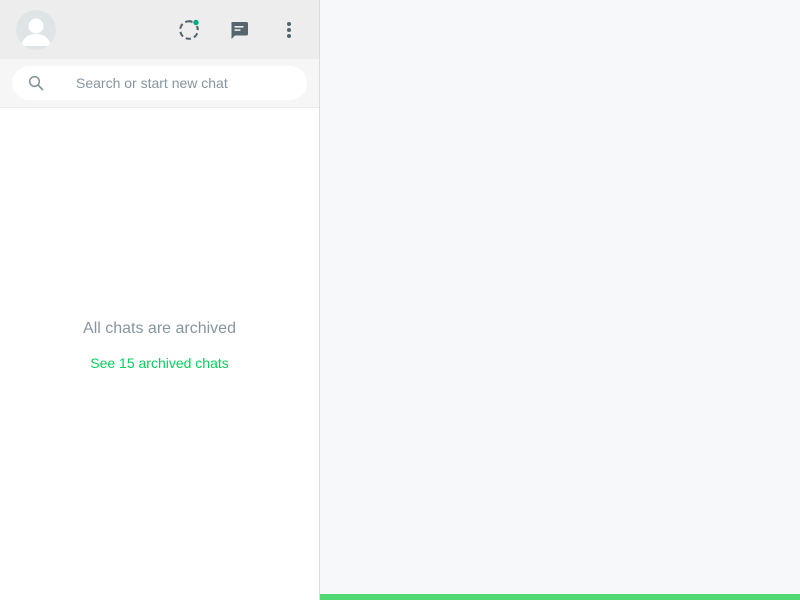  I want to click on menu-button, so click(289, 30).